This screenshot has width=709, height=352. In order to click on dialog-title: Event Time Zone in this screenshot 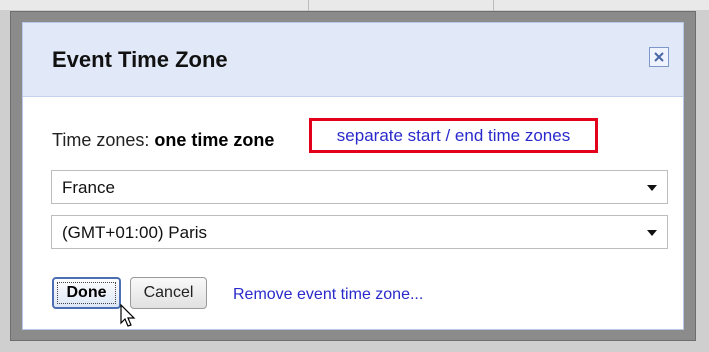, I will do `click(140, 59)`.